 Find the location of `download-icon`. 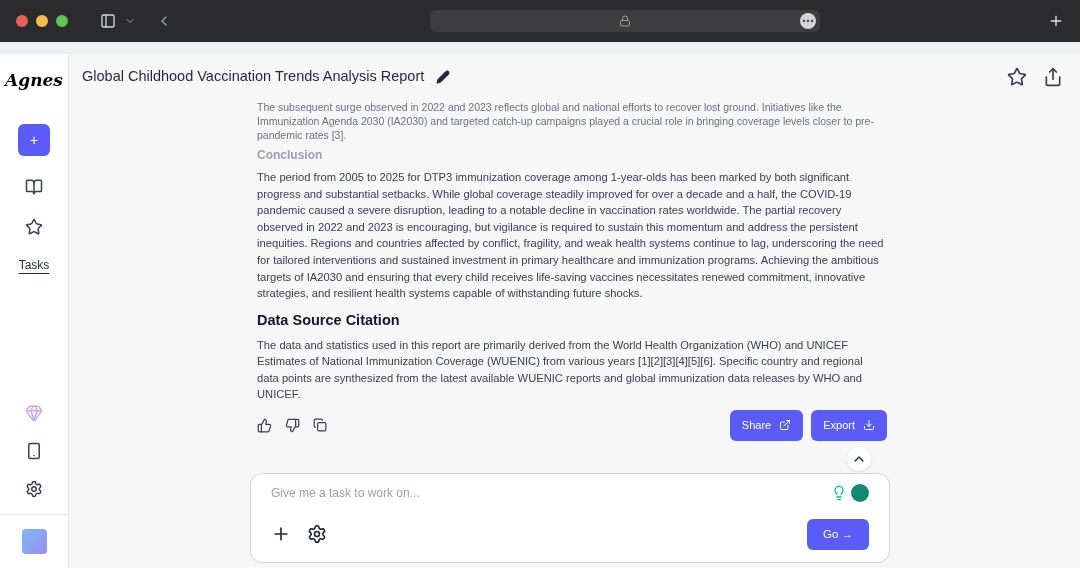

download-icon is located at coordinates (869, 425).